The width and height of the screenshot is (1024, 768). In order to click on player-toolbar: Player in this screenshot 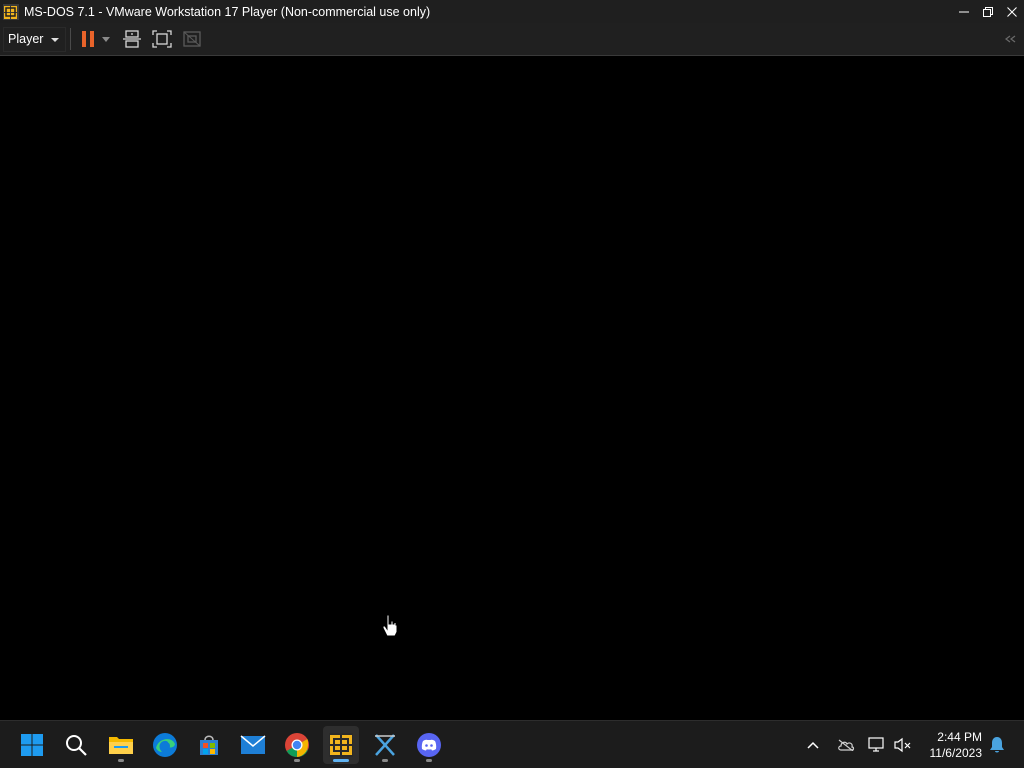, I will do `click(512, 39)`.